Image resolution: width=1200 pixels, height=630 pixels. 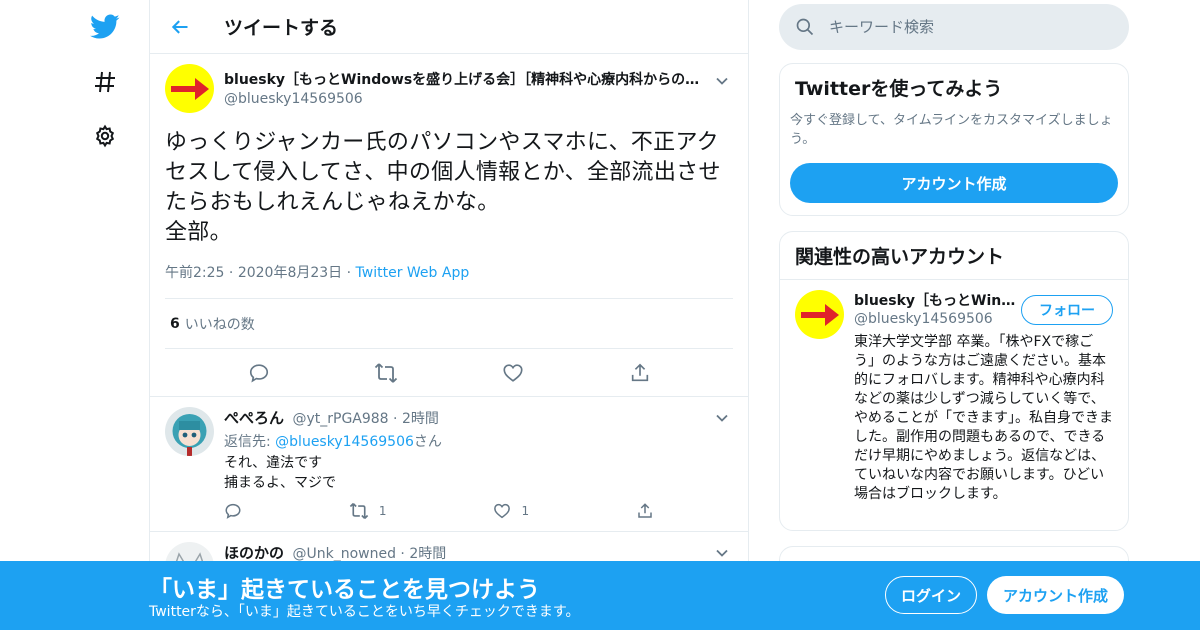 I want to click on follow-button: フォロー, so click(x=1067, y=310).